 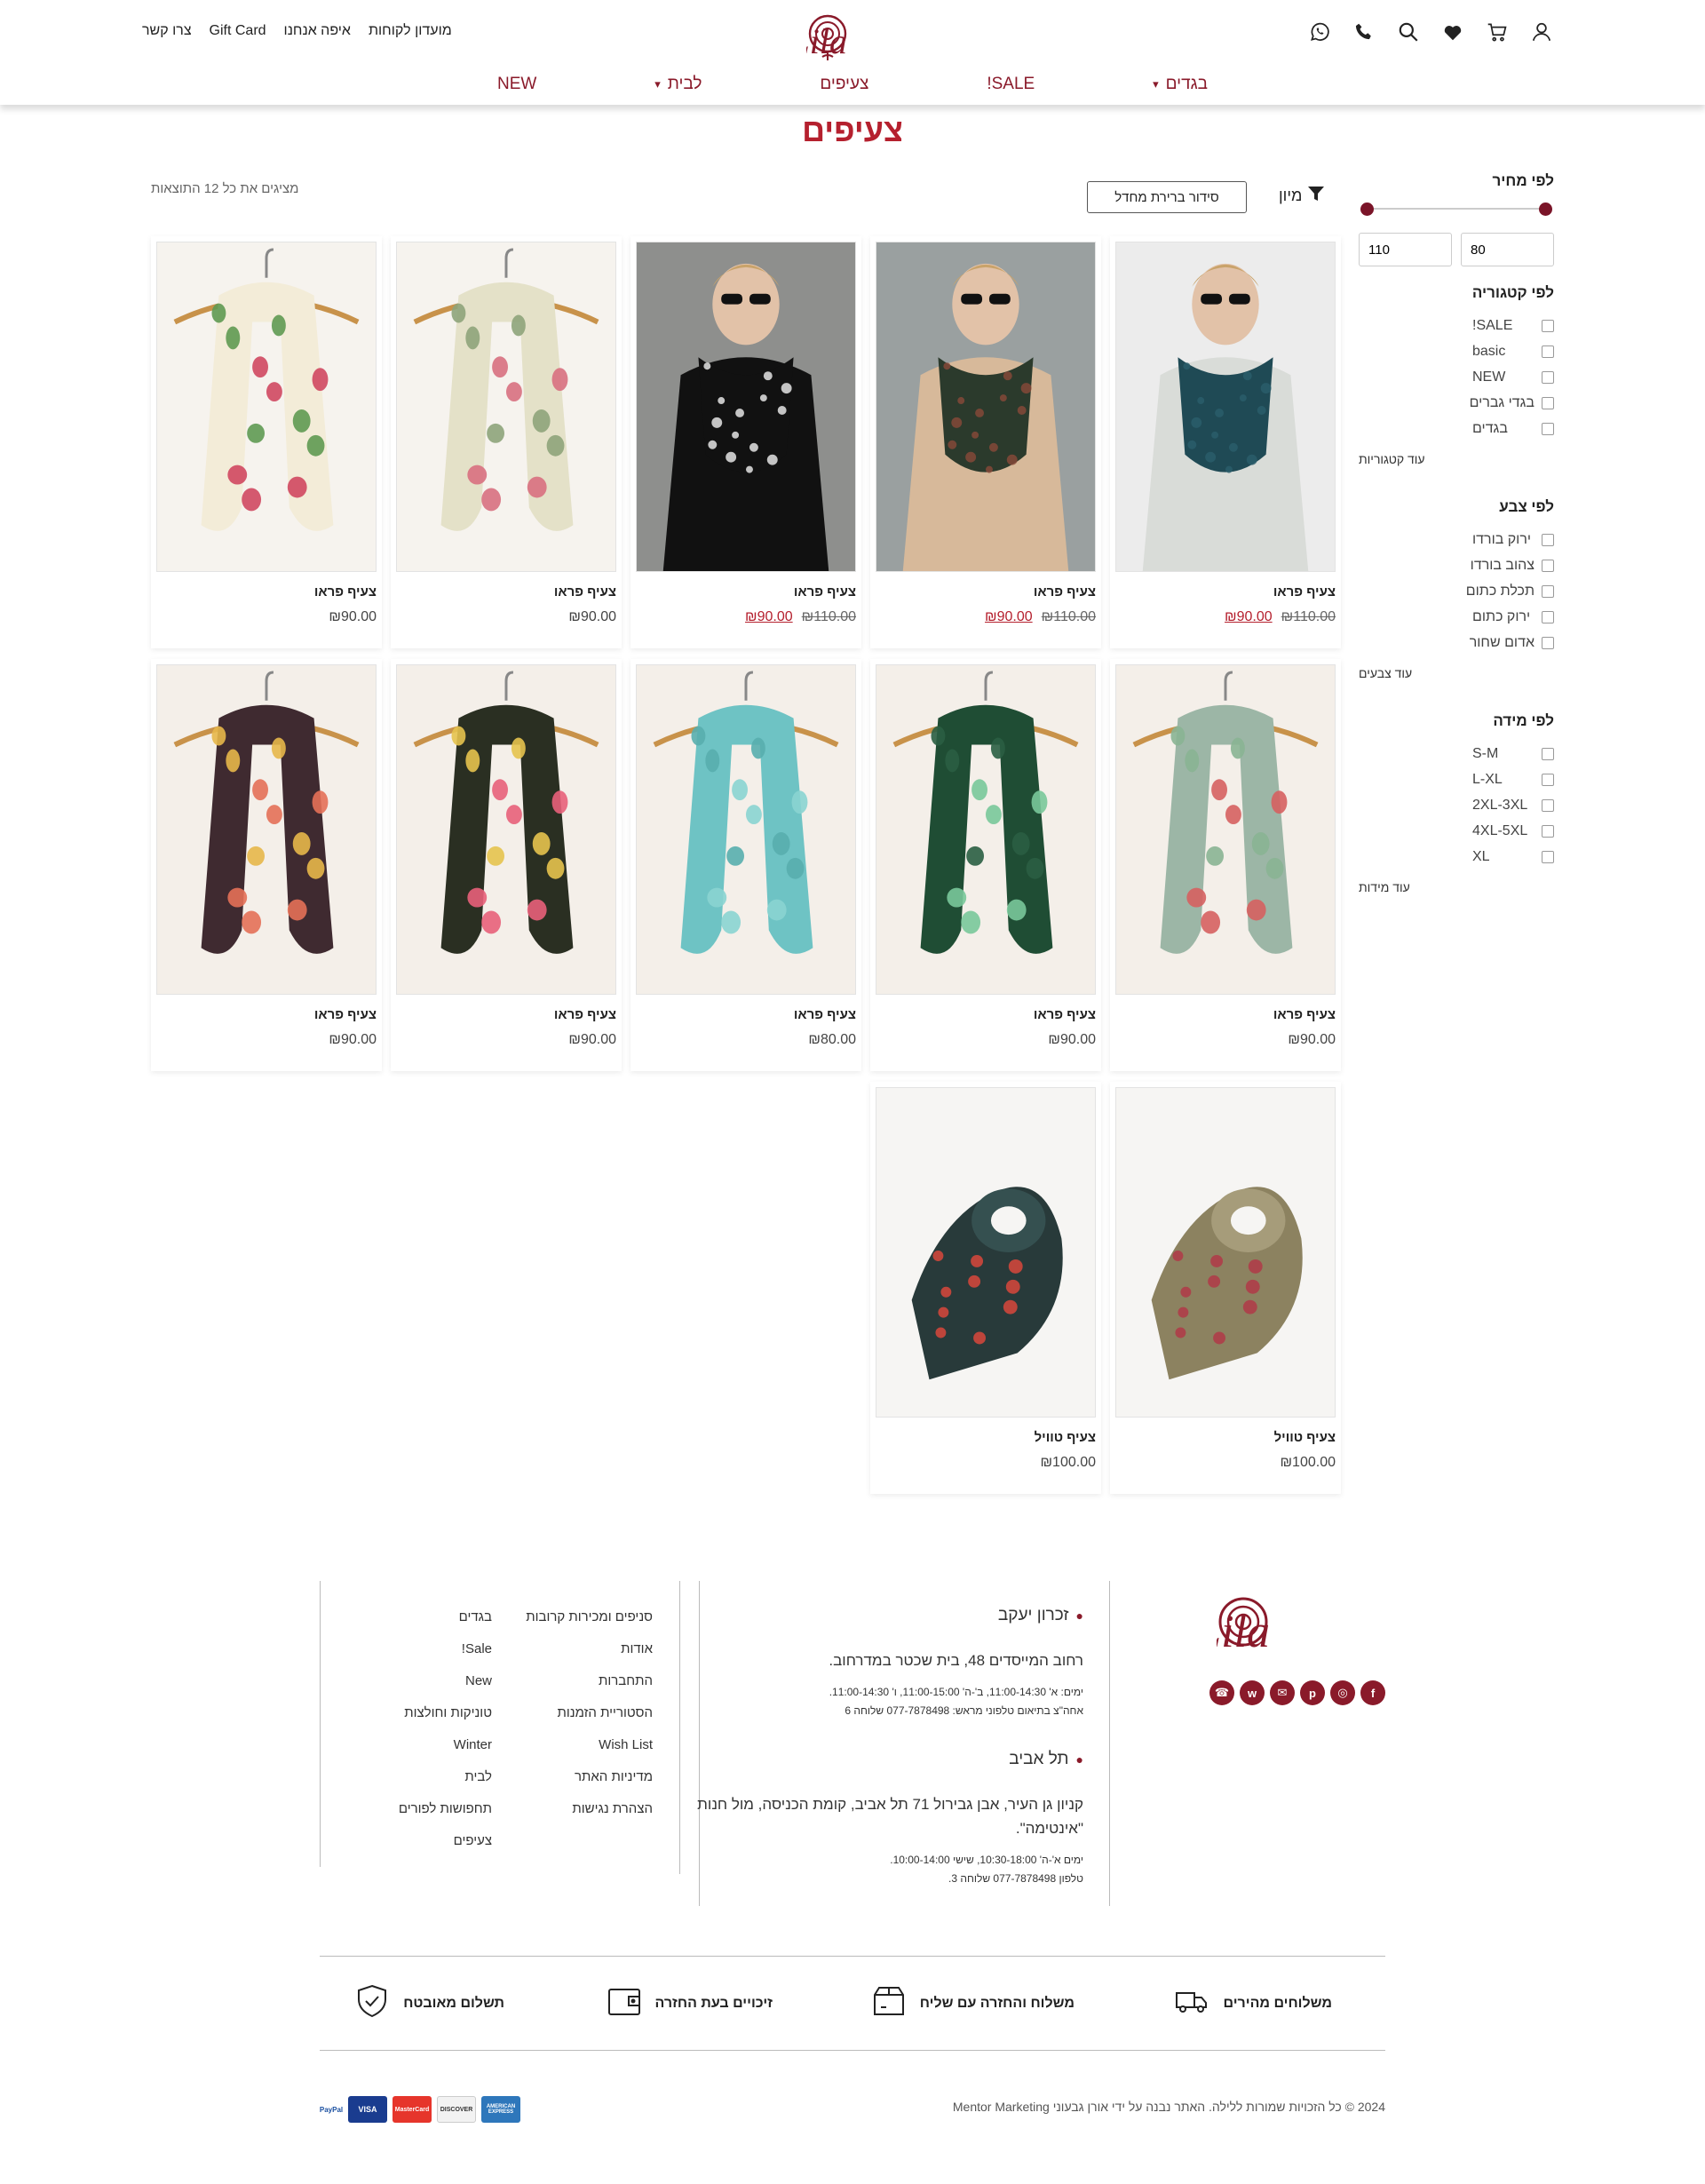 What do you see at coordinates (1367, 209) in the screenshot?
I see `price-slider-min-handle` at bounding box center [1367, 209].